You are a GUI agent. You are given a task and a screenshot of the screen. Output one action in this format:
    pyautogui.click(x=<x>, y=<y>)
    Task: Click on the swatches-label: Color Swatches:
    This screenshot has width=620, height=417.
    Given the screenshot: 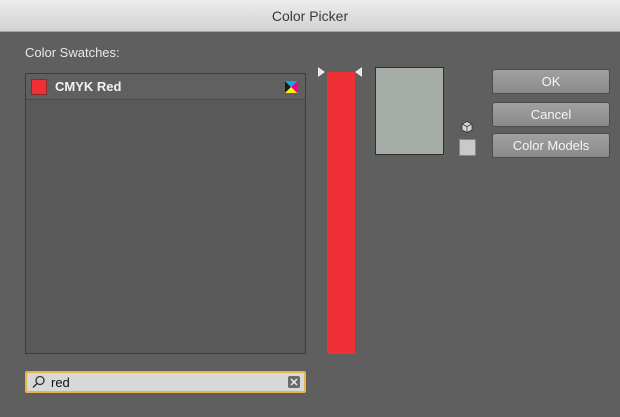 What is the action you would take?
    pyautogui.click(x=72, y=52)
    